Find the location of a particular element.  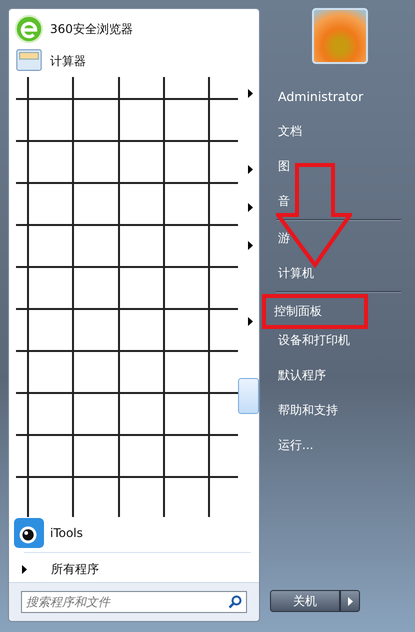

menu-item: 默认程序 is located at coordinates (338, 375).